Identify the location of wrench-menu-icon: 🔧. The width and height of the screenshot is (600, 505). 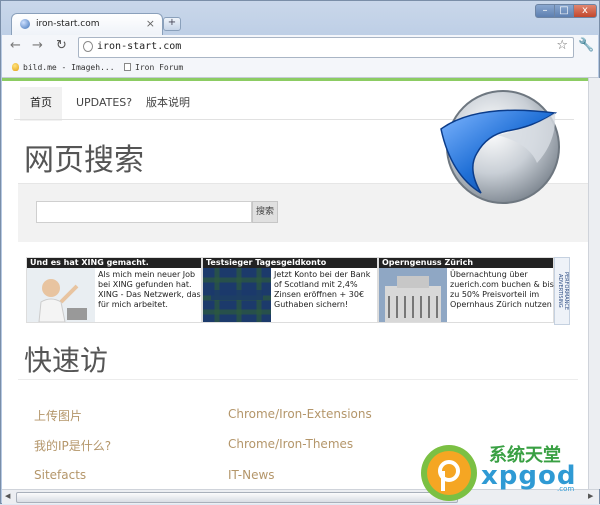
(586, 45).